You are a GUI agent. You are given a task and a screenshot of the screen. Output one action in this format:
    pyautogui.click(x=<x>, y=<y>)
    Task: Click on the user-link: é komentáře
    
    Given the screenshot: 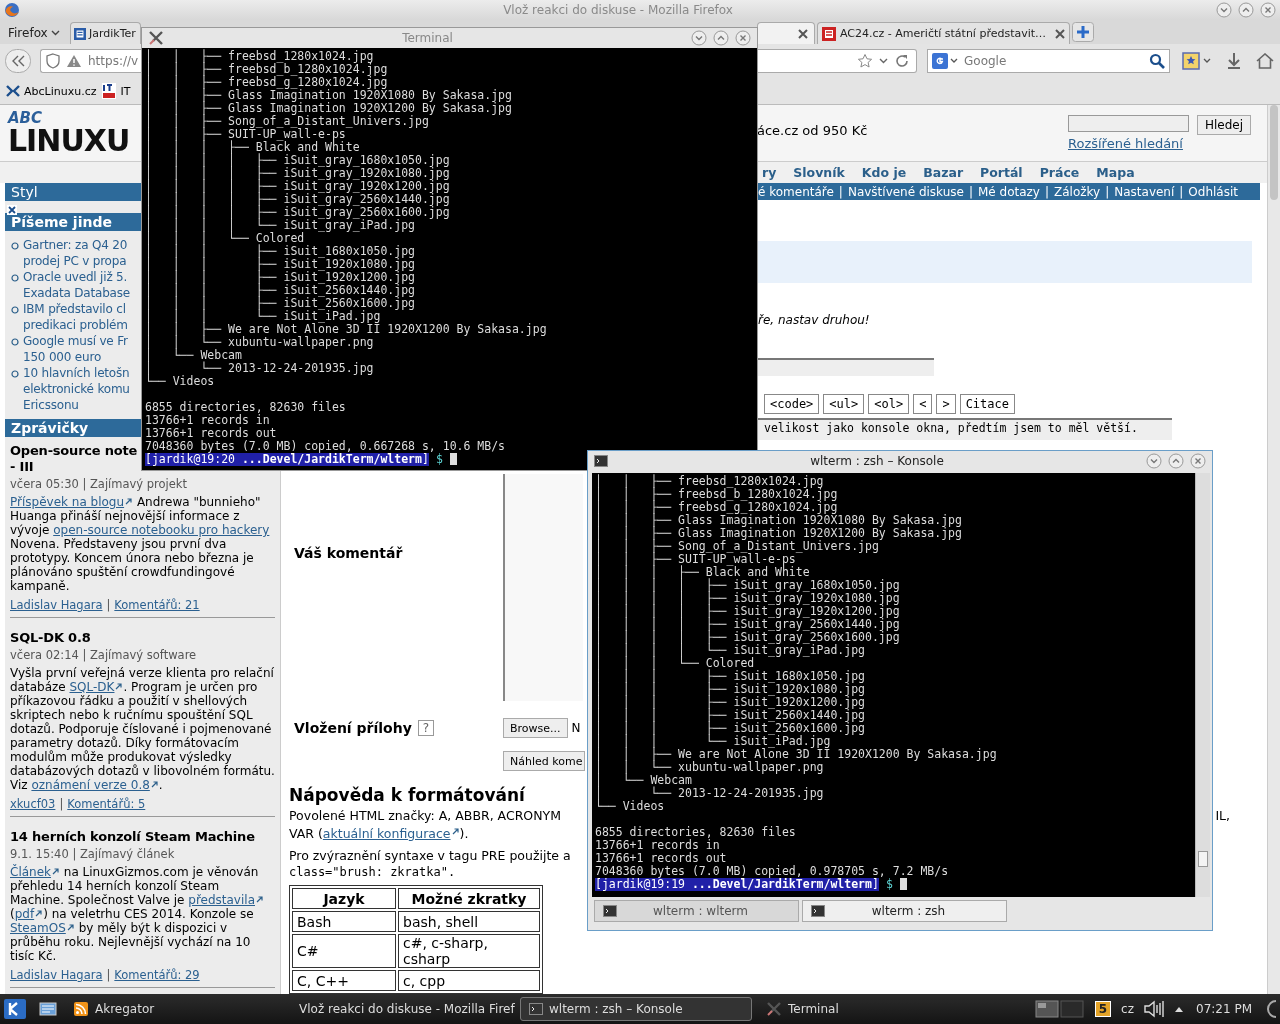 What is the action you would take?
    pyautogui.click(x=796, y=191)
    